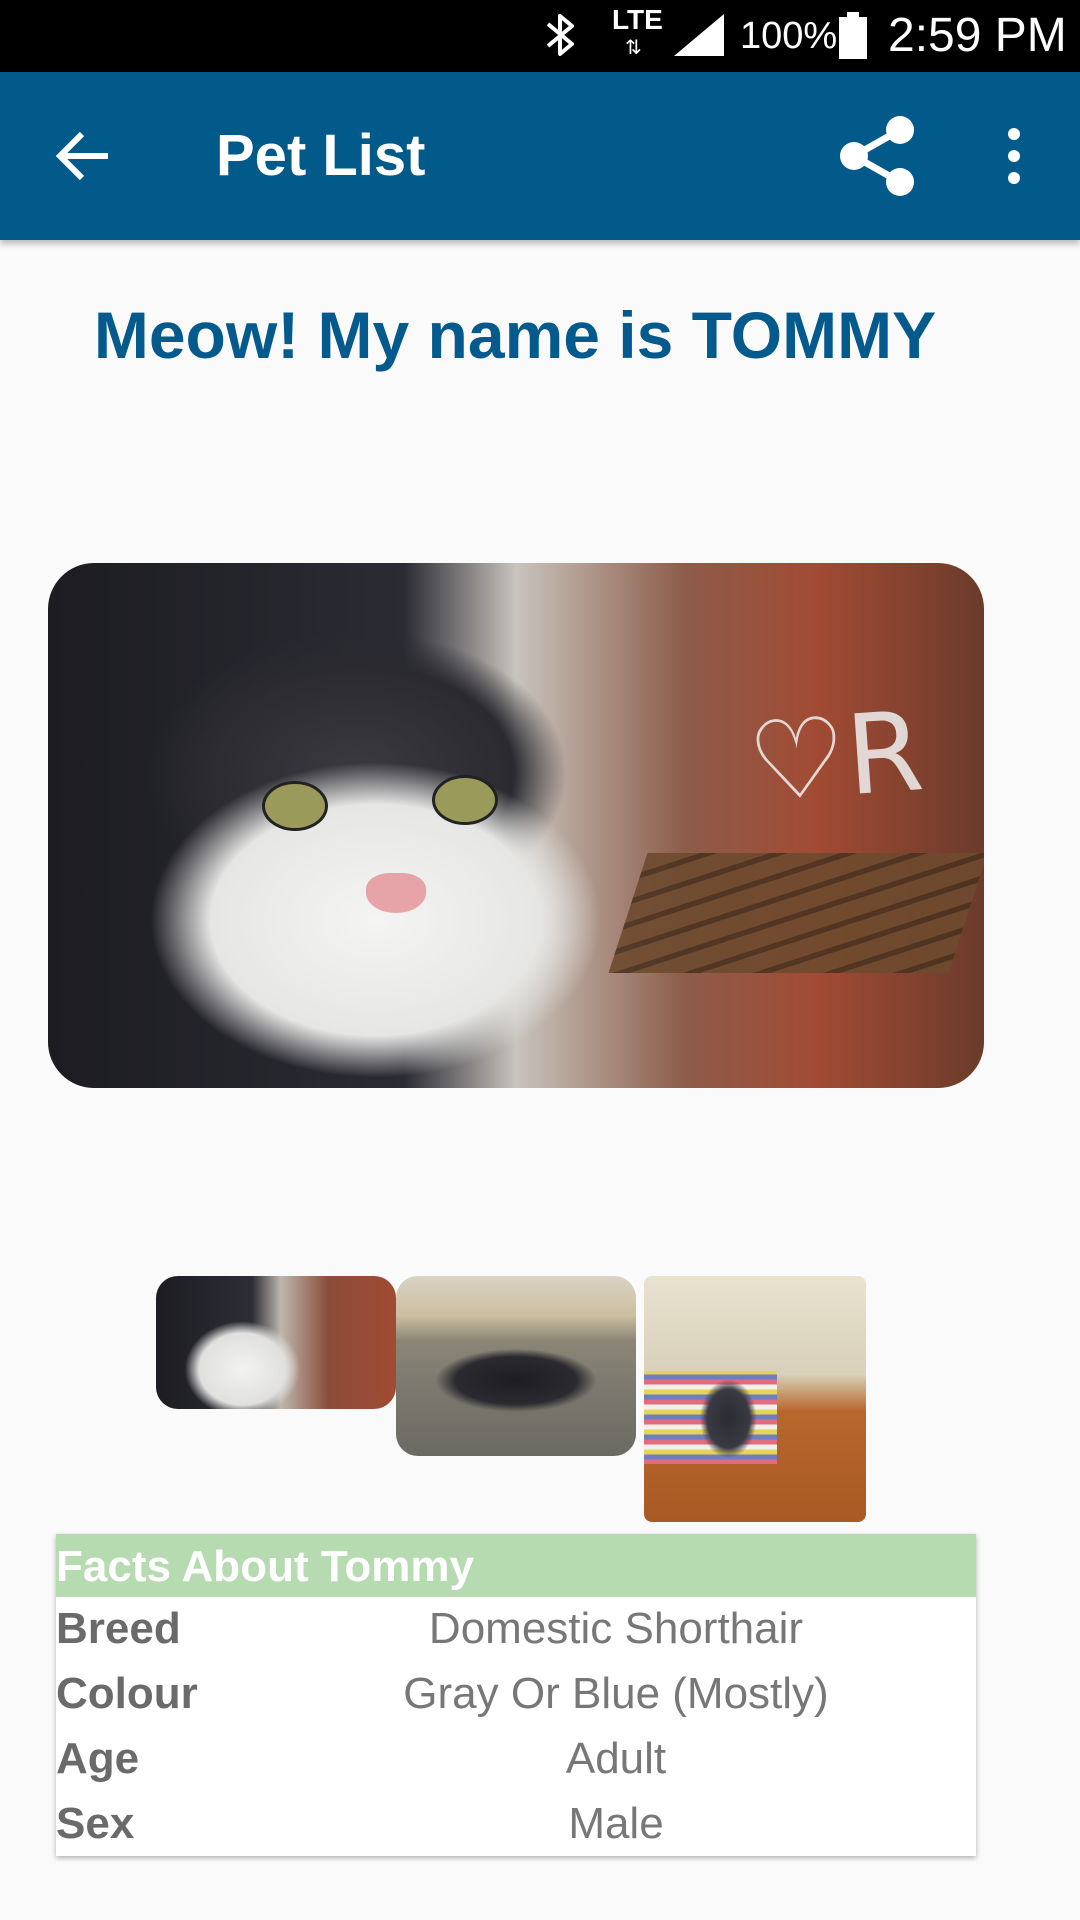 This screenshot has height=1920, width=1080. What do you see at coordinates (560, 35) in the screenshot?
I see `bluetooth-icon` at bounding box center [560, 35].